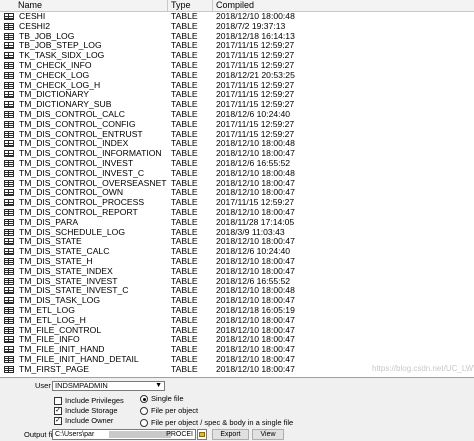 The image size is (474, 441). I want to click on output-file-path-start: C:\Users\par, so click(75, 434).